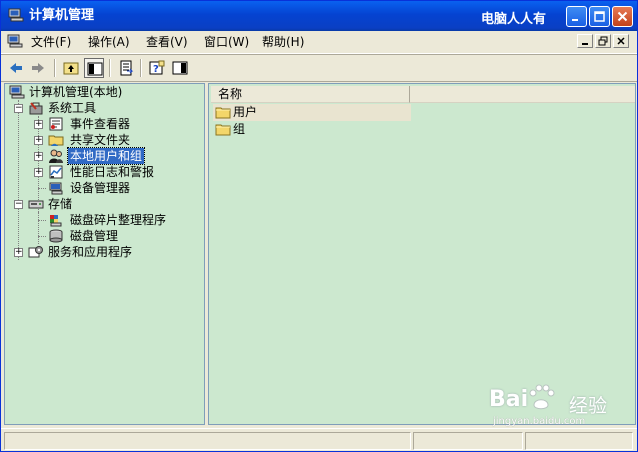 The height and width of the screenshot is (452, 638). What do you see at coordinates (319, 42) in the screenshot?
I see `menu-bar: 文件(F) 操作(A) 查看(V) 窗口(W) 帮助(H)` at bounding box center [319, 42].